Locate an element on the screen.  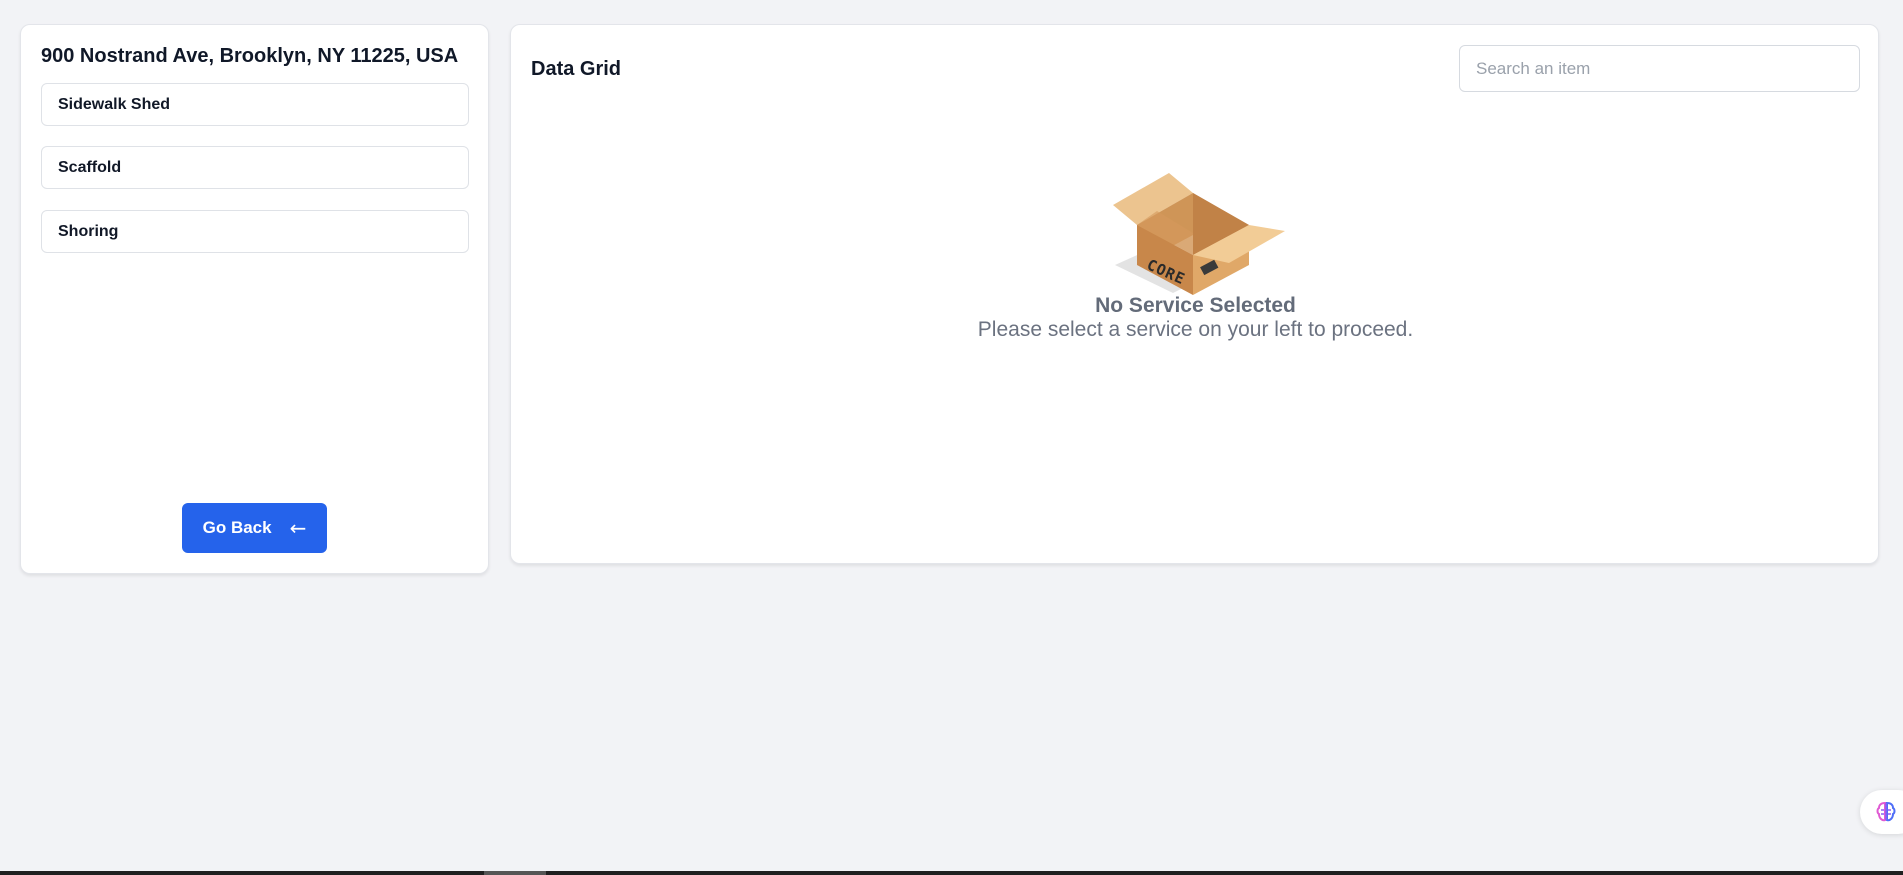
empty-box-illustration is located at coordinates (1199, 234).